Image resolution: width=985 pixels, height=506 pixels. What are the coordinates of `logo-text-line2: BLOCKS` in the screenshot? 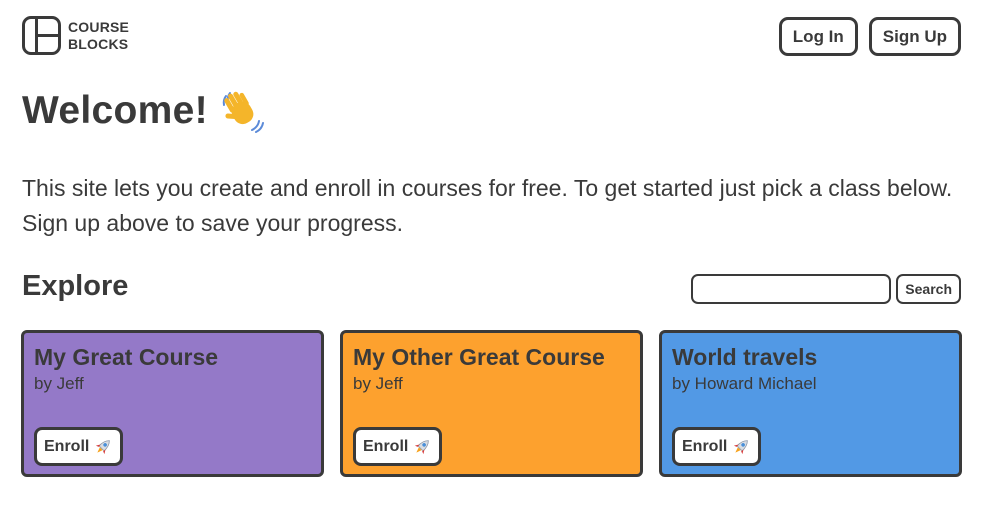 It's located at (98, 43).